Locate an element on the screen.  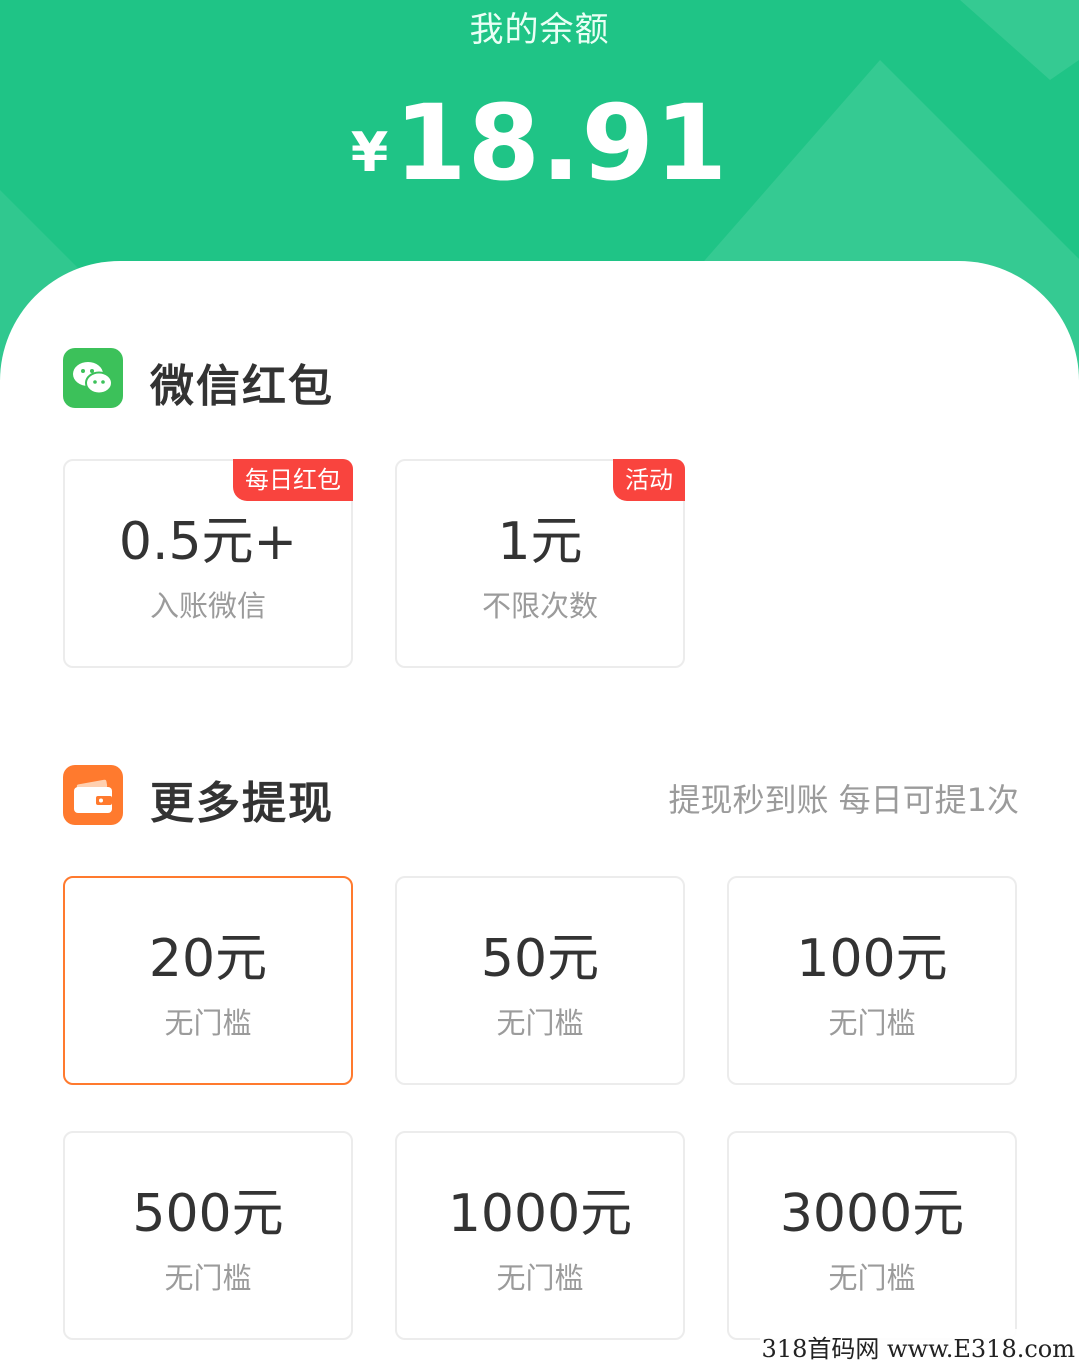
wechat-option-card: 每日红包 0.5元+ 入账微信 is located at coordinates (208, 563).